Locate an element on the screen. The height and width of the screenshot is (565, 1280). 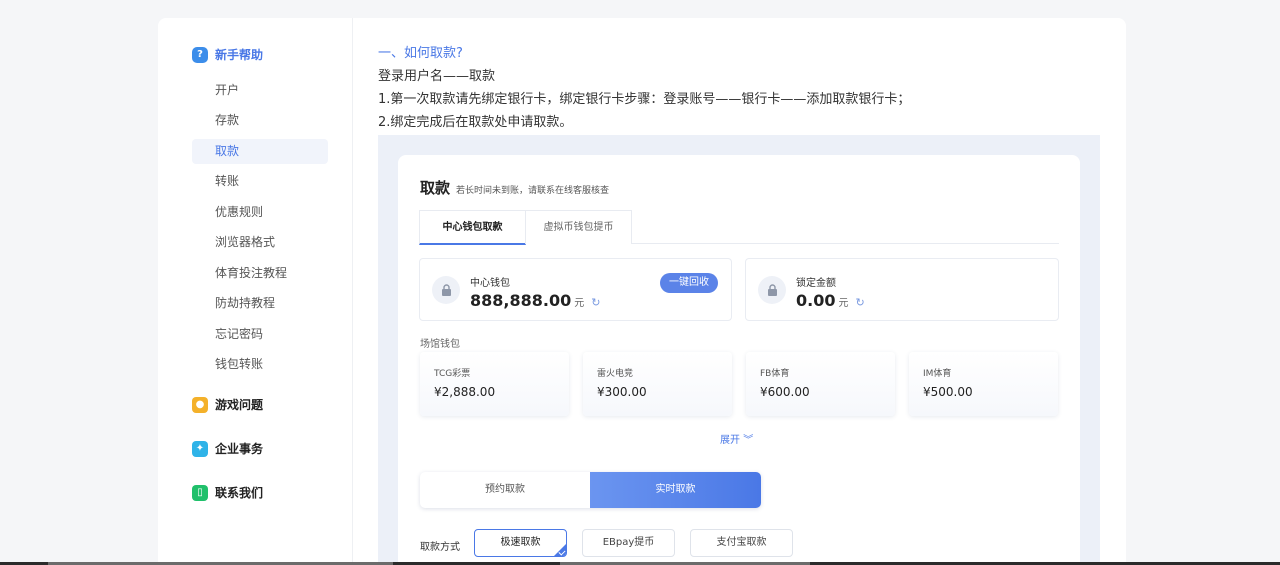
withdraw-method-label: 取款方式 is located at coordinates (440, 547).